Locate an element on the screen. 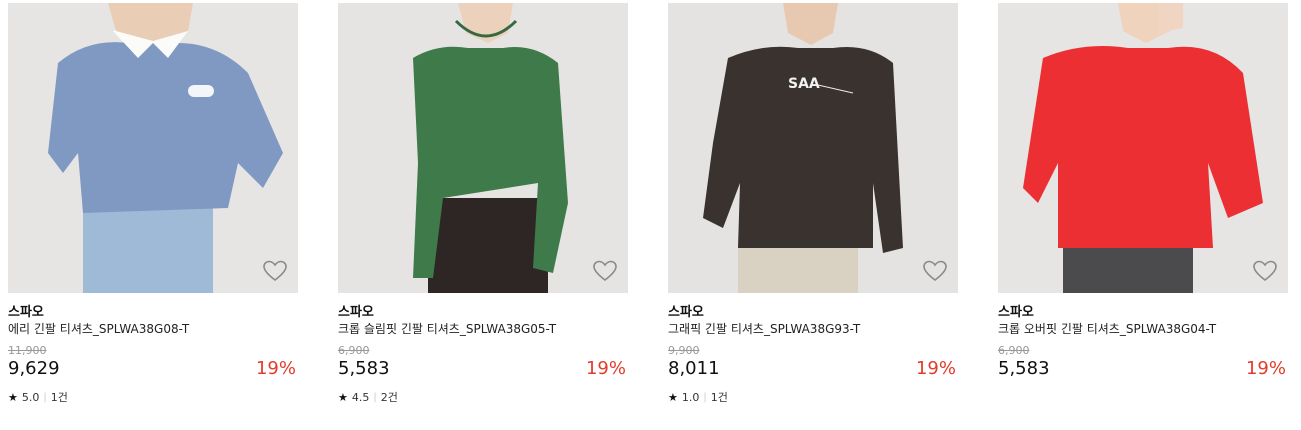  original-price: 9,900 is located at coordinates (684, 350).